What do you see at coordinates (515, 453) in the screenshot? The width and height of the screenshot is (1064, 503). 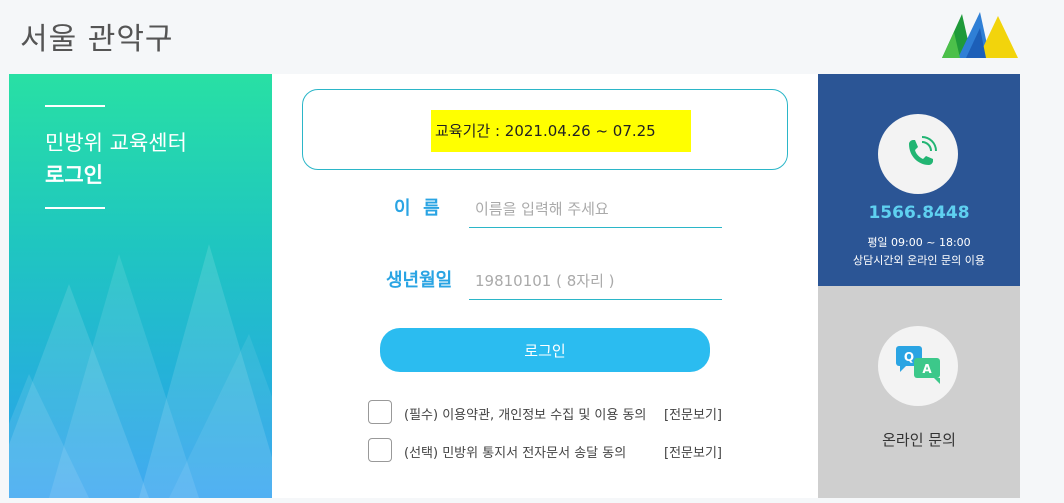 I see `agree-optional-text: (선택) 민방위 통지서 전자문서 송달 동의` at bounding box center [515, 453].